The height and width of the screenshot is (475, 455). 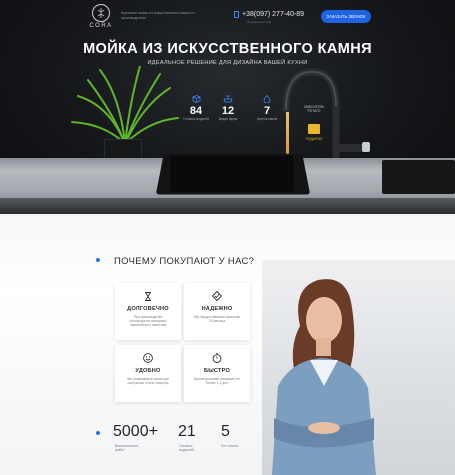 What do you see at coordinates (225, 431) in the screenshot?
I see `stat-years: 5` at bounding box center [225, 431].